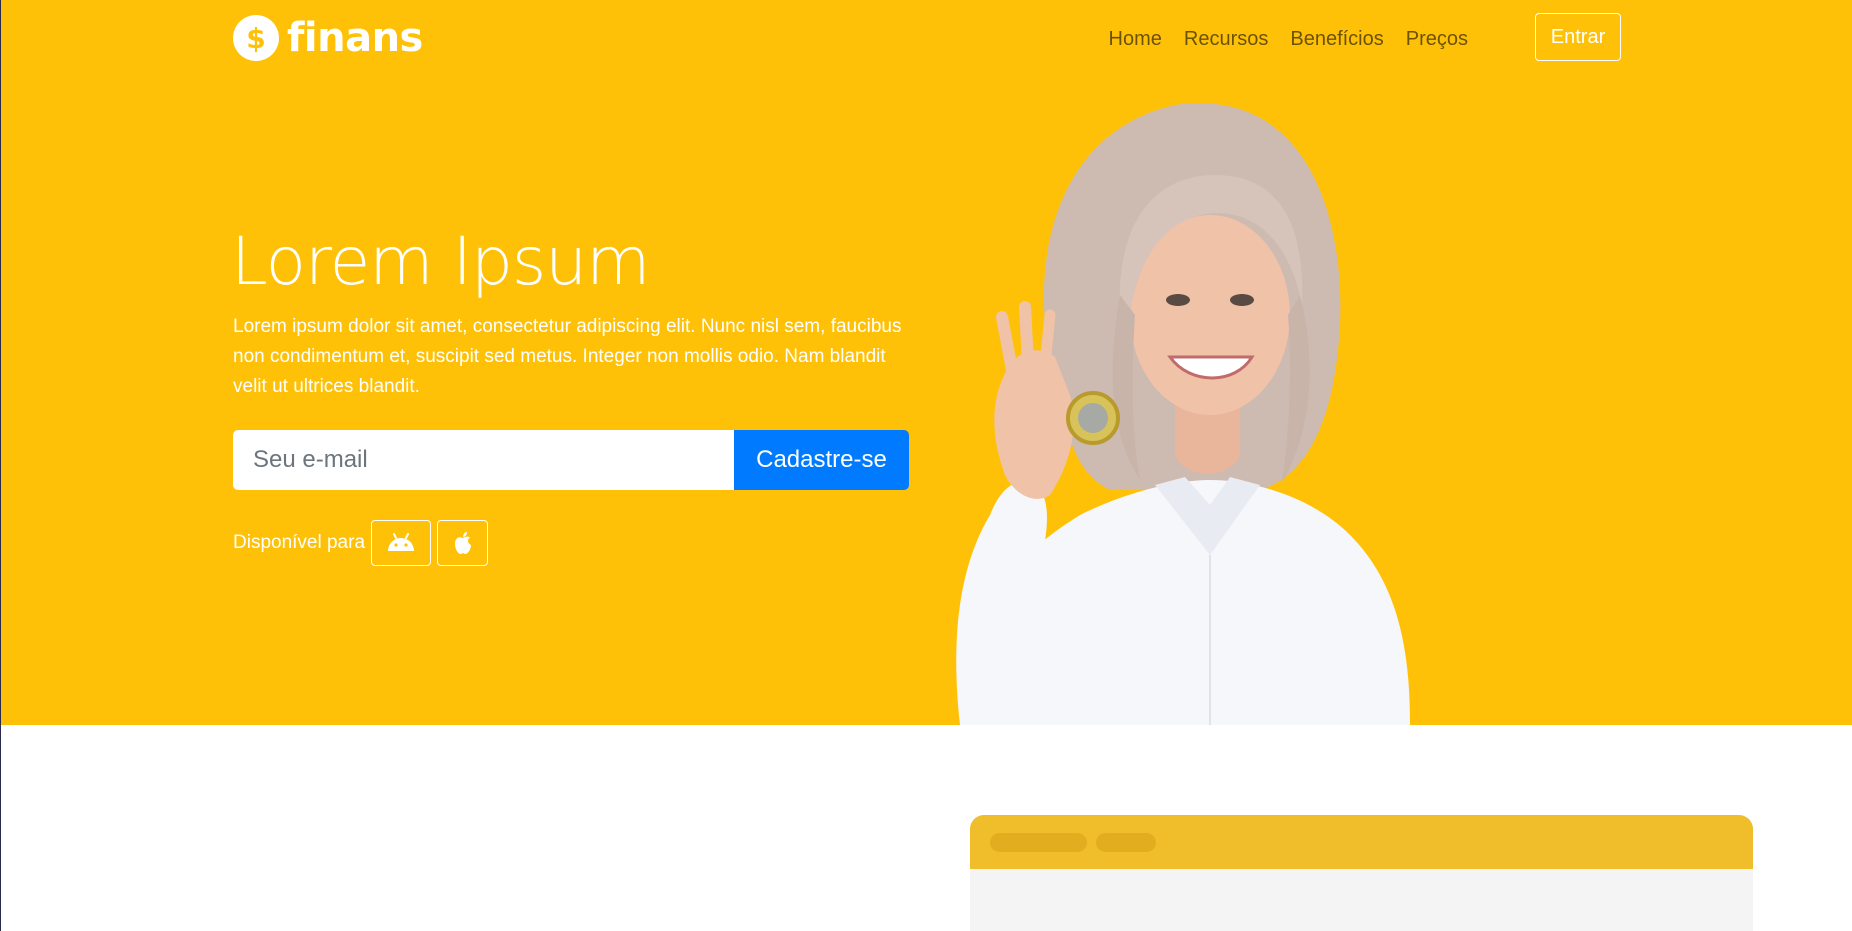 Image resolution: width=1852 pixels, height=931 pixels. What do you see at coordinates (1437, 39) in the screenshot?
I see `nav-item-precos: Preços` at bounding box center [1437, 39].